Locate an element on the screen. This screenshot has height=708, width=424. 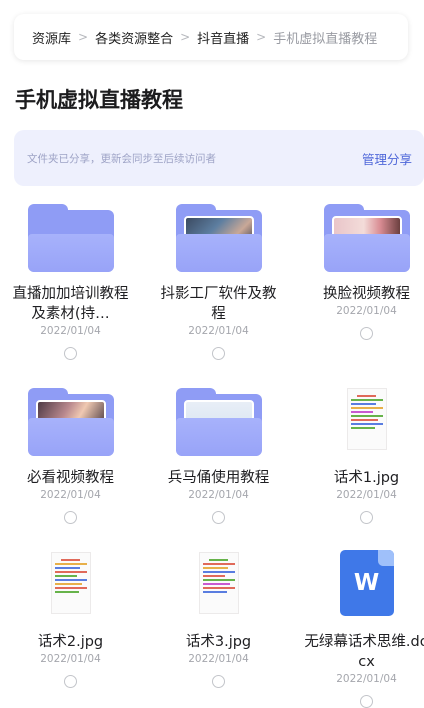
breadcrumb-item-resource-library: 资源库 is located at coordinates (51, 37).